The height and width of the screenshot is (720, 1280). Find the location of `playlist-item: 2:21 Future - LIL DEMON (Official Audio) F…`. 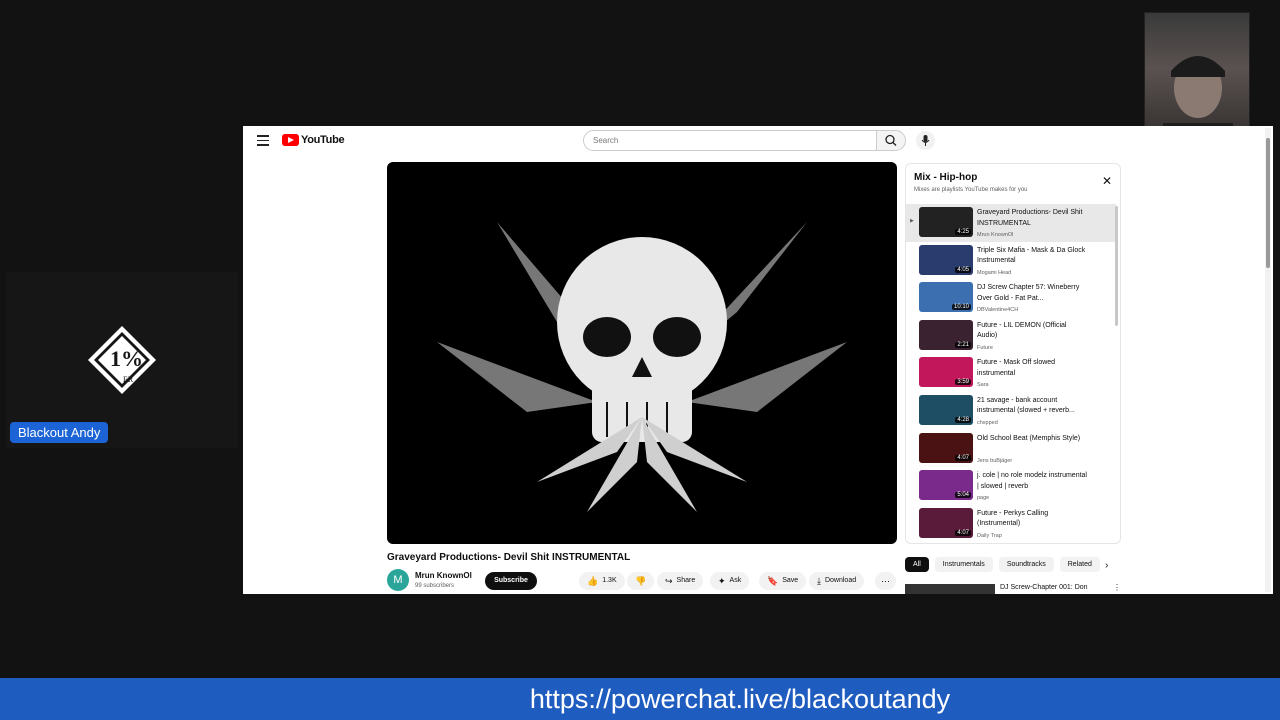

playlist-item: 2:21 Future - LIL DEMON (Official Audio) F… is located at coordinates (1011, 336).